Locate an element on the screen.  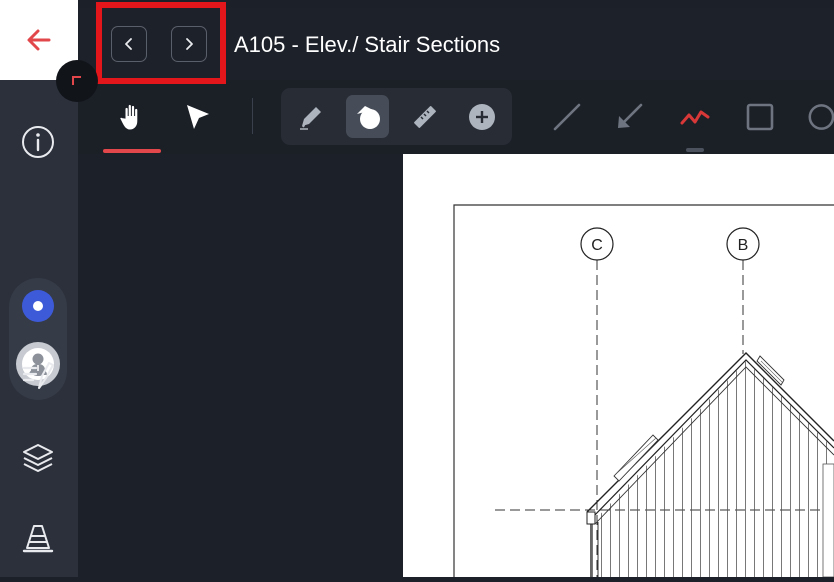
collapse-sidebar-button is located at coordinates (77, 81).